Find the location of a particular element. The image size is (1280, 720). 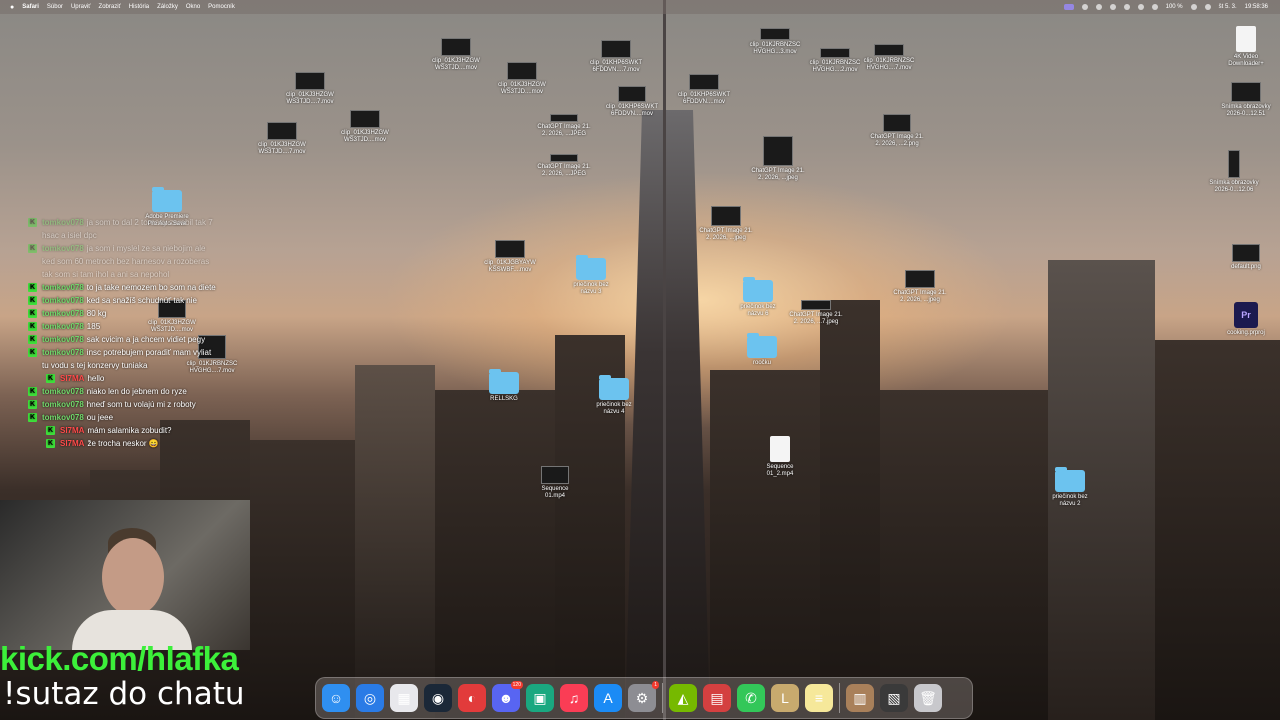

launchpad-icon: ▦ is located at coordinates (404, 698).